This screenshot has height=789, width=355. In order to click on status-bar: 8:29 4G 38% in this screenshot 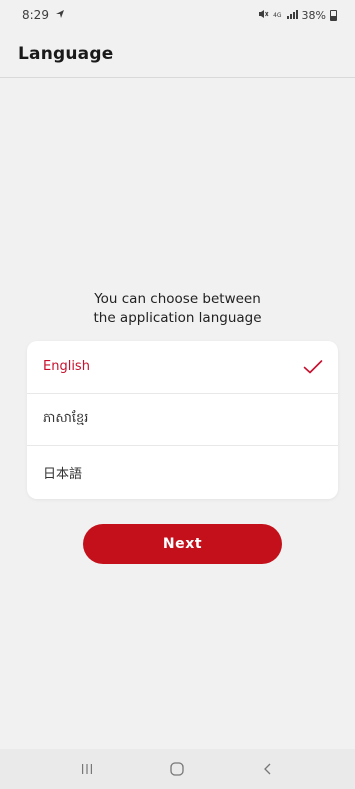, I will do `click(177, 15)`.